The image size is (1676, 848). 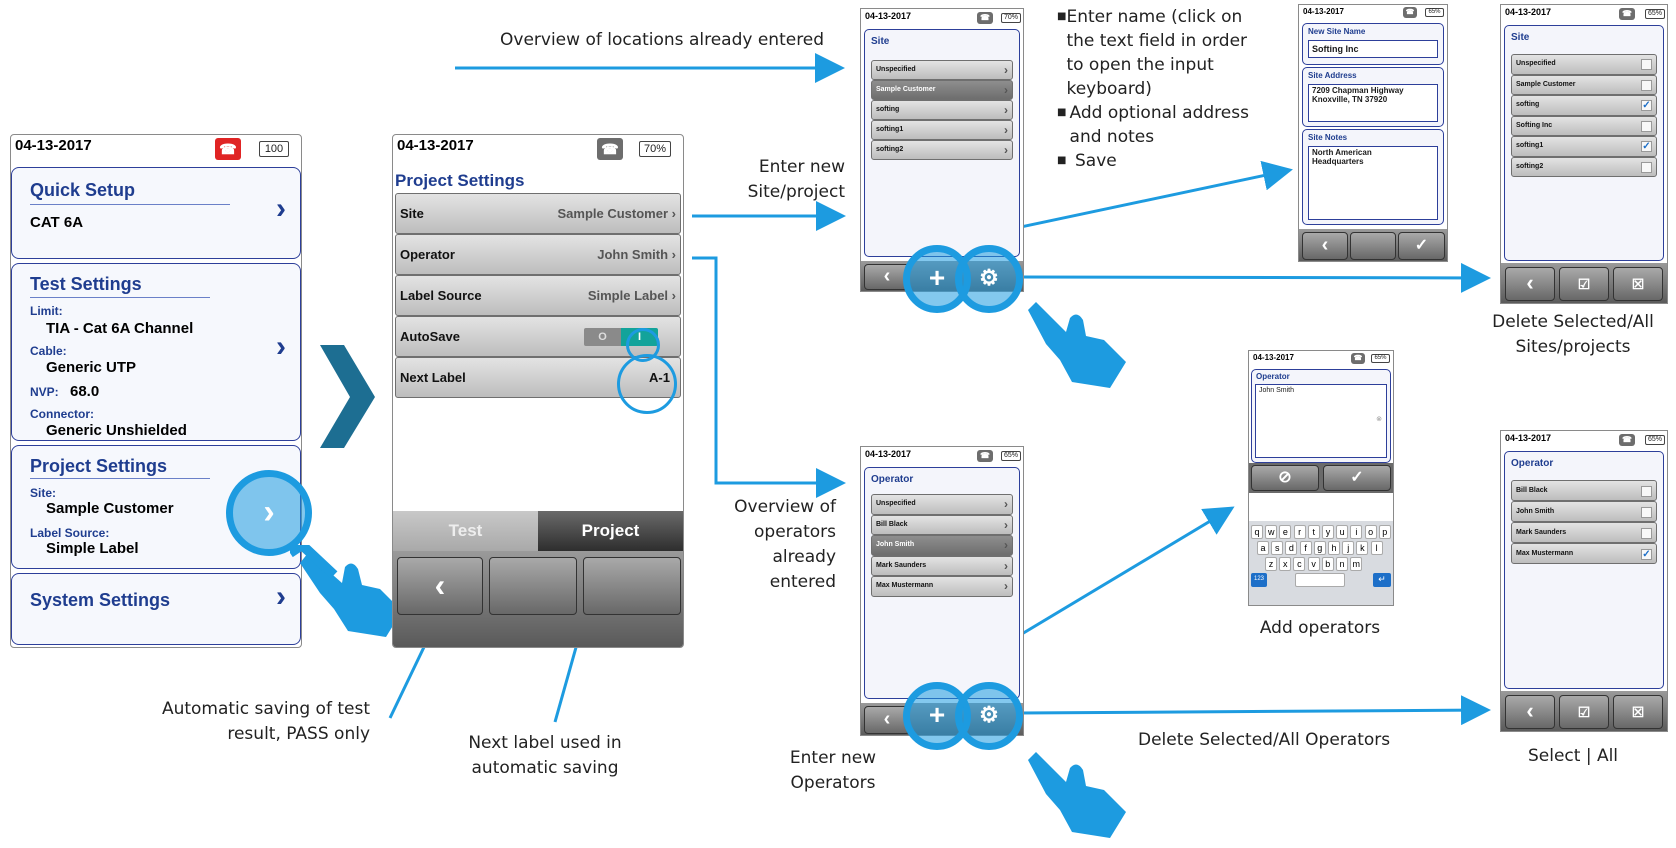 What do you see at coordinates (1362, 548) in the screenshot?
I see `key: k` at bounding box center [1362, 548].